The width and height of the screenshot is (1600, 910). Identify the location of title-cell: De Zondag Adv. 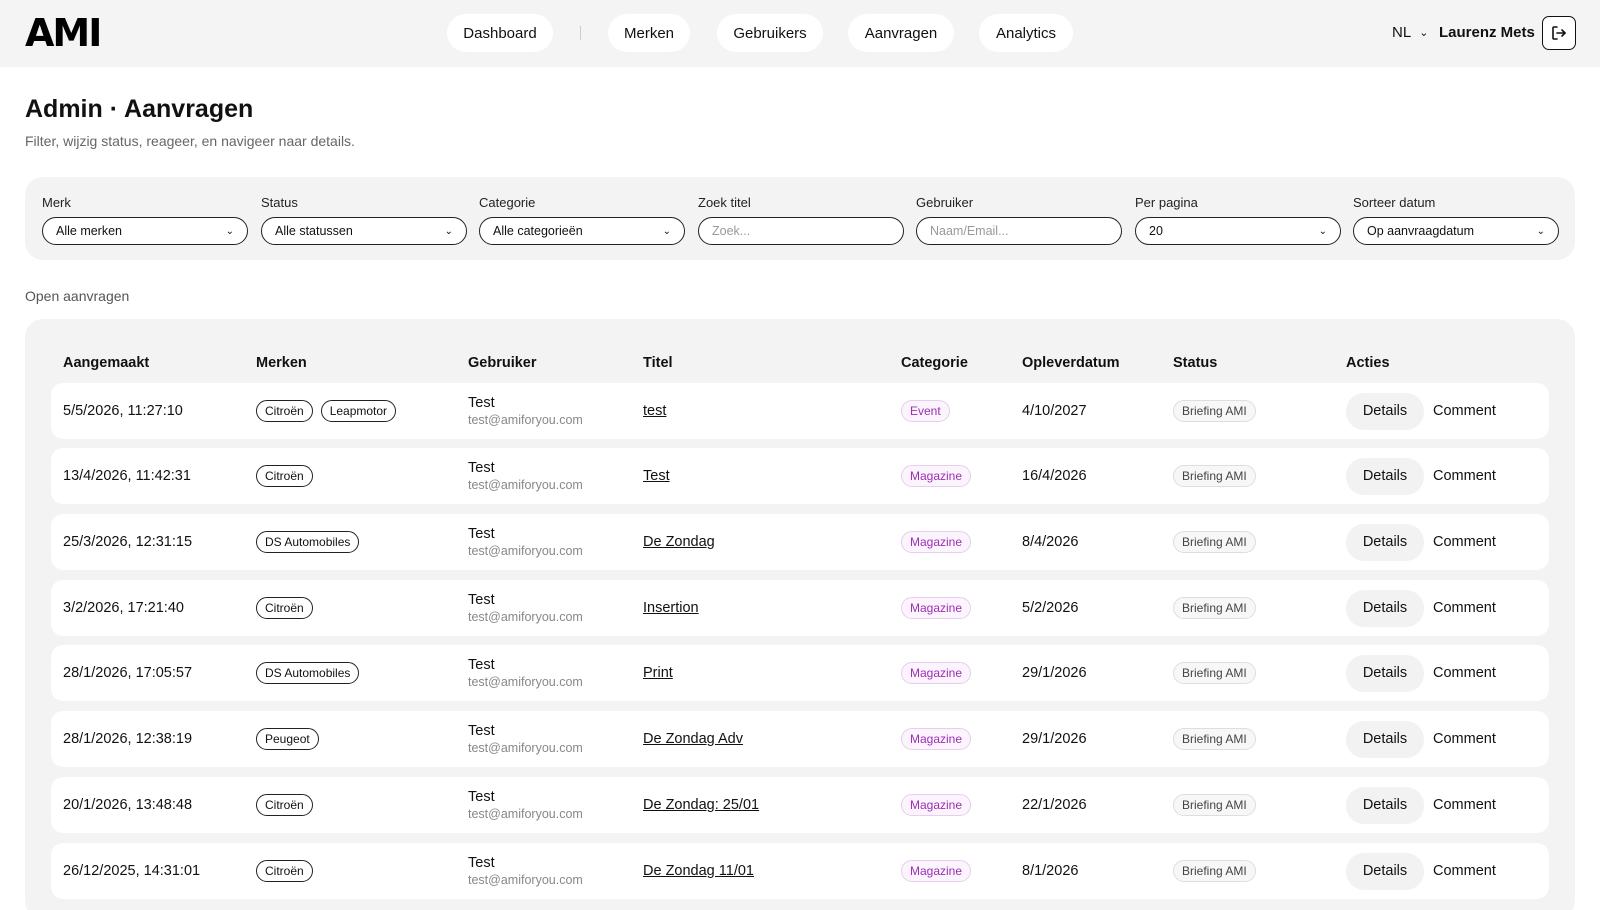
(693, 739).